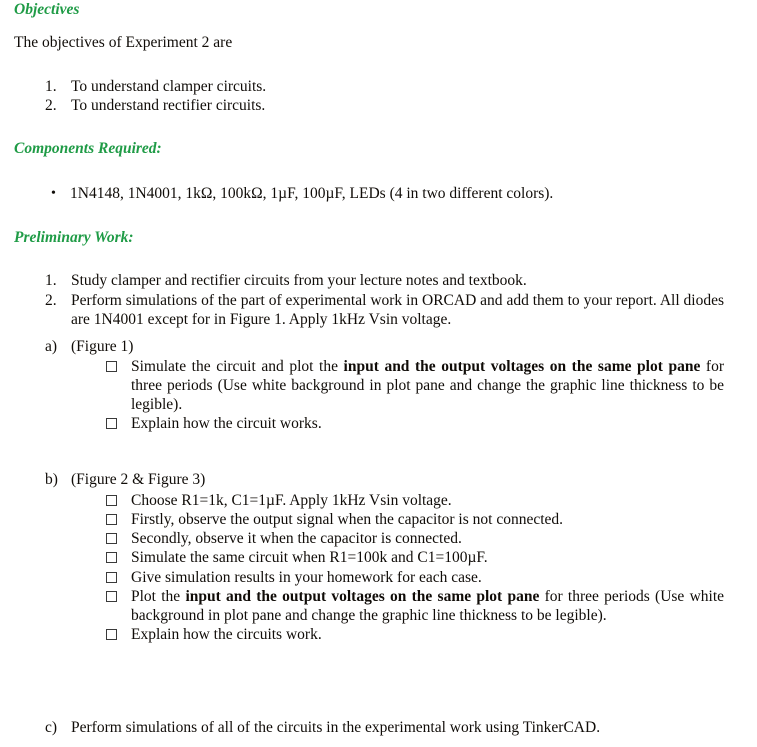 The image size is (757, 747). I want to click on part-title: (Figure 1), so click(102, 346).